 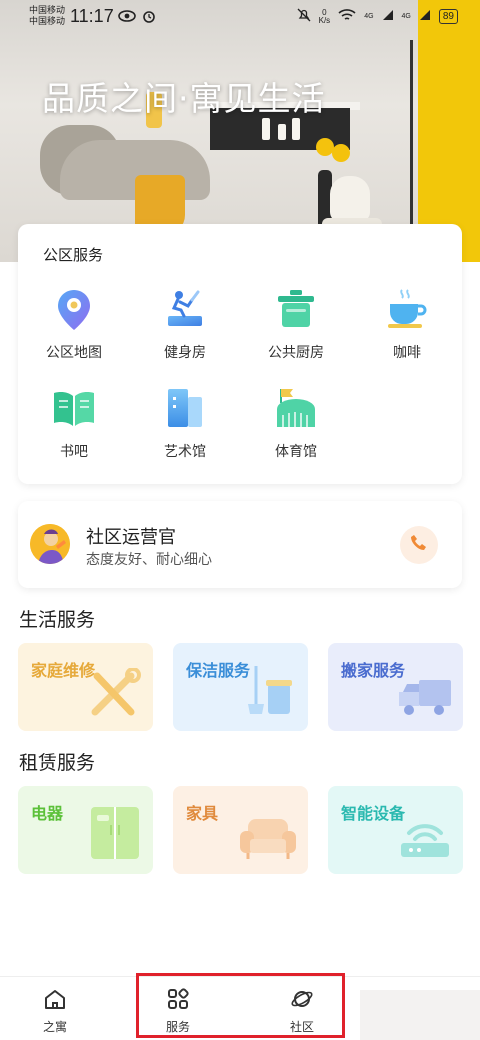 What do you see at coordinates (302, 1003) in the screenshot?
I see `planet-icon` at bounding box center [302, 1003].